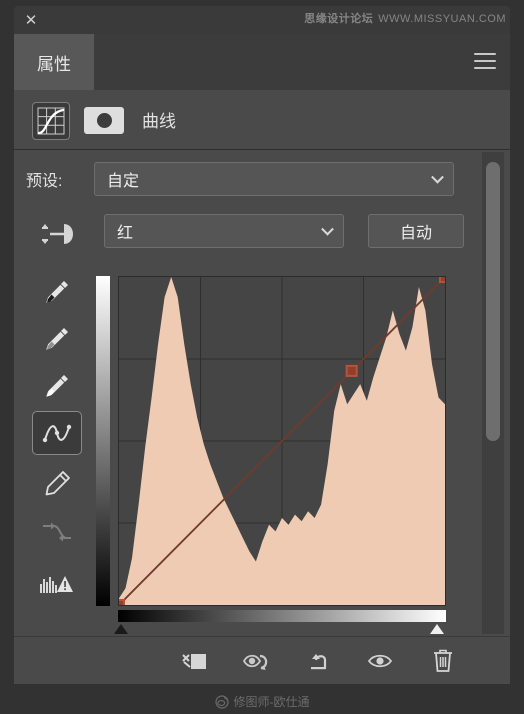 This screenshot has width=524, height=714. Describe the element at coordinates (31, 20) in the screenshot. I see `close-icon: ✕` at that location.